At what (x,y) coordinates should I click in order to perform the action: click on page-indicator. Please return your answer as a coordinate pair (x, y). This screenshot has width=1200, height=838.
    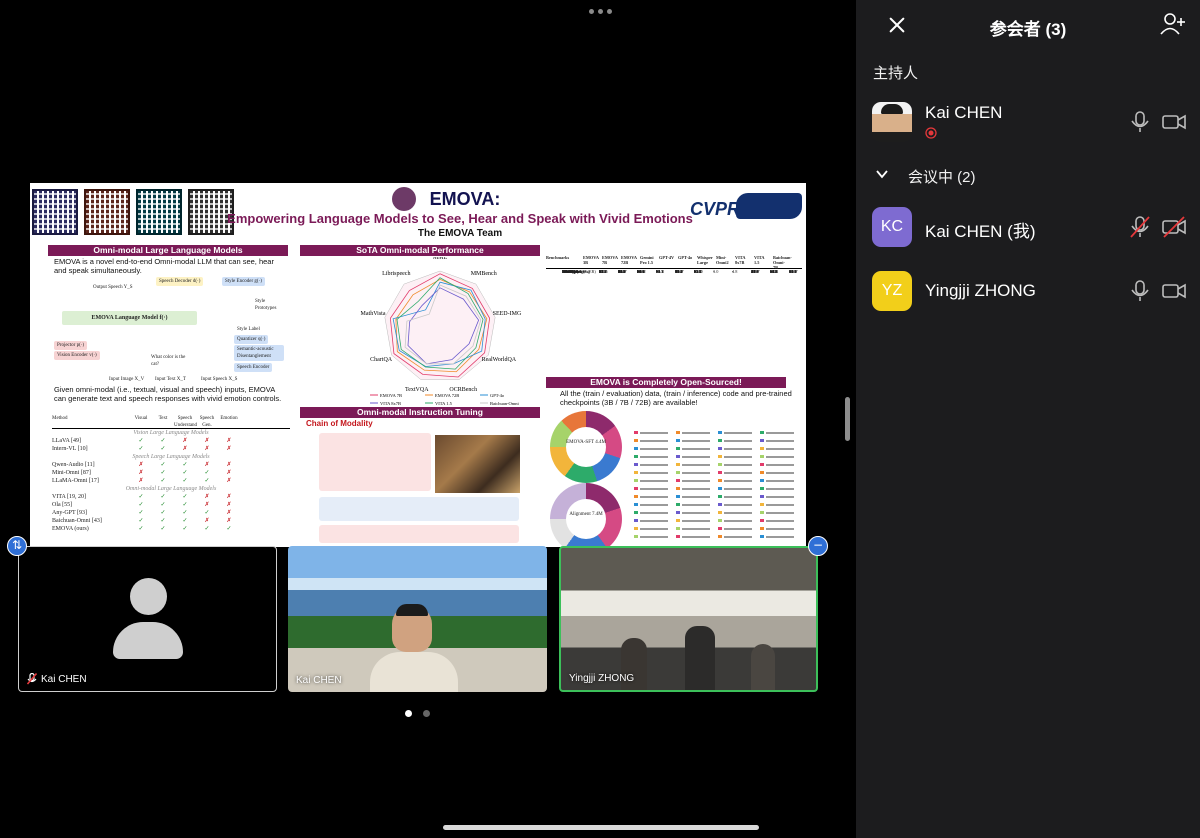
    Looking at the image, I should click on (417, 713).